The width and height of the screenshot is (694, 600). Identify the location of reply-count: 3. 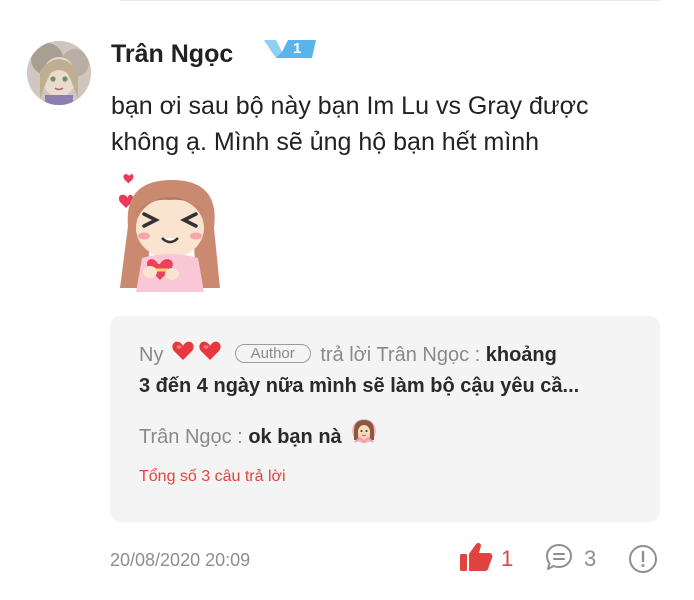
(590, 558).